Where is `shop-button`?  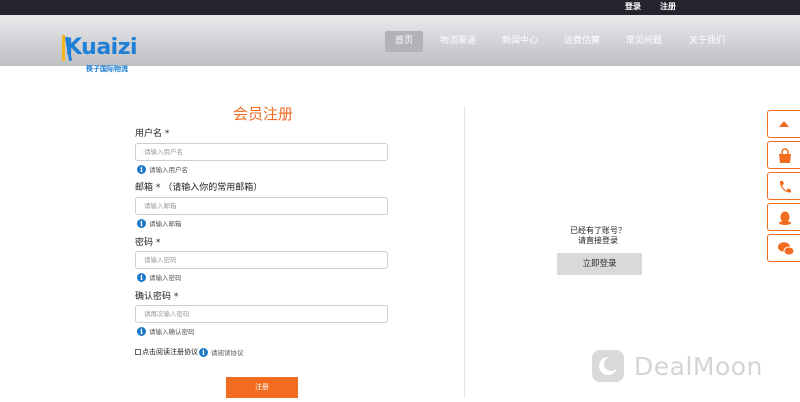
shop-button is located at coordinates (783, 155).